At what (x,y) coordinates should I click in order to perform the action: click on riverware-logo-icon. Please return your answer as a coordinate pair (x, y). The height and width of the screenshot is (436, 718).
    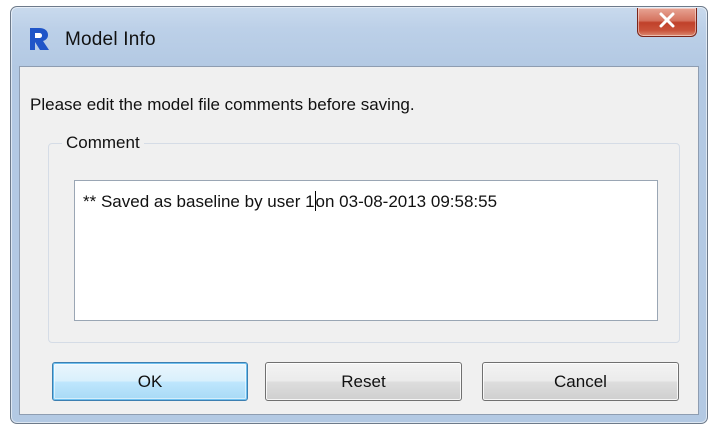
    Looking at the image, I should click on (39, 39).